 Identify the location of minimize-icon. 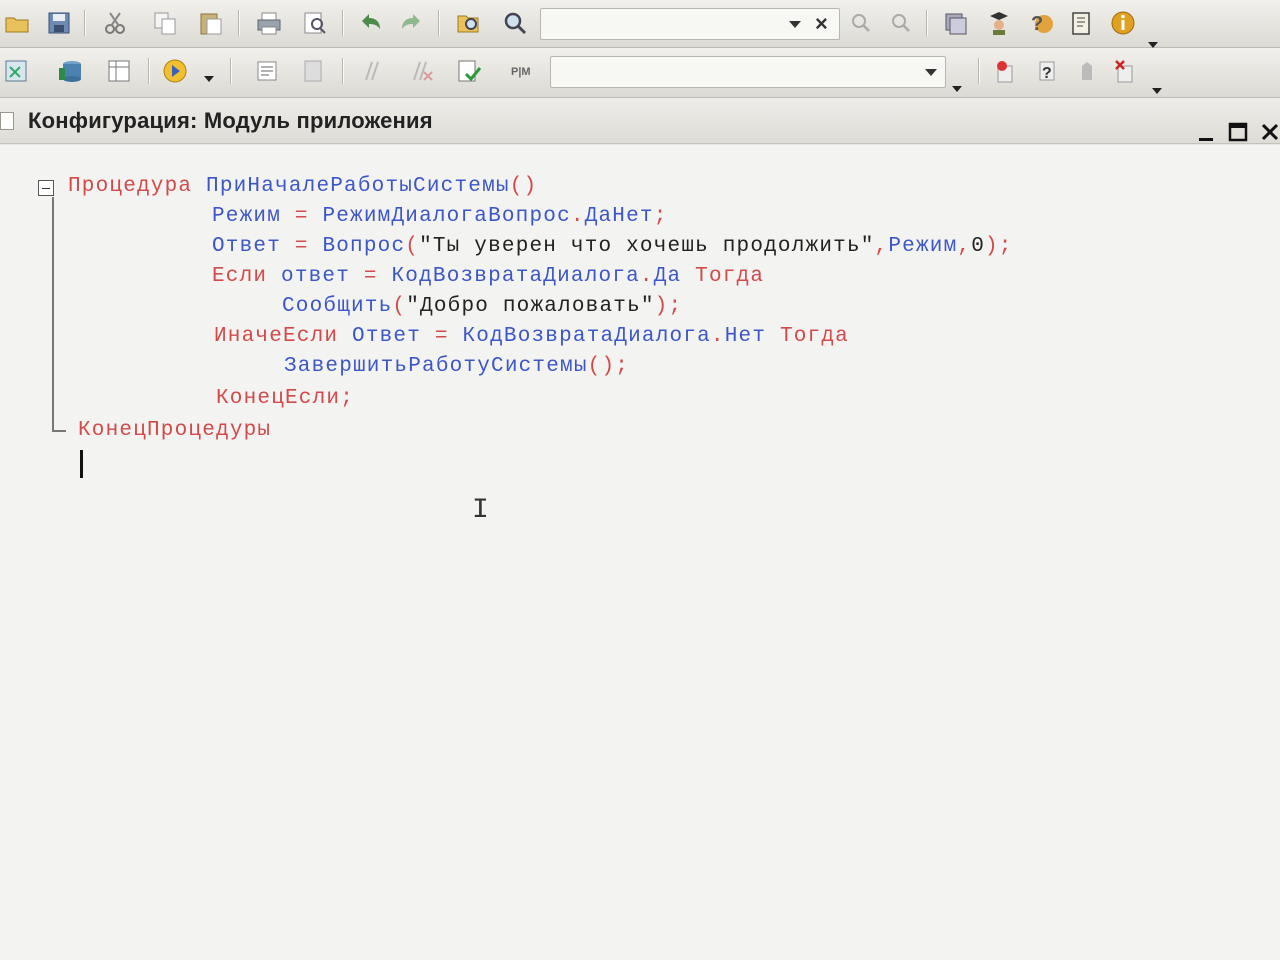
(1206, 132).